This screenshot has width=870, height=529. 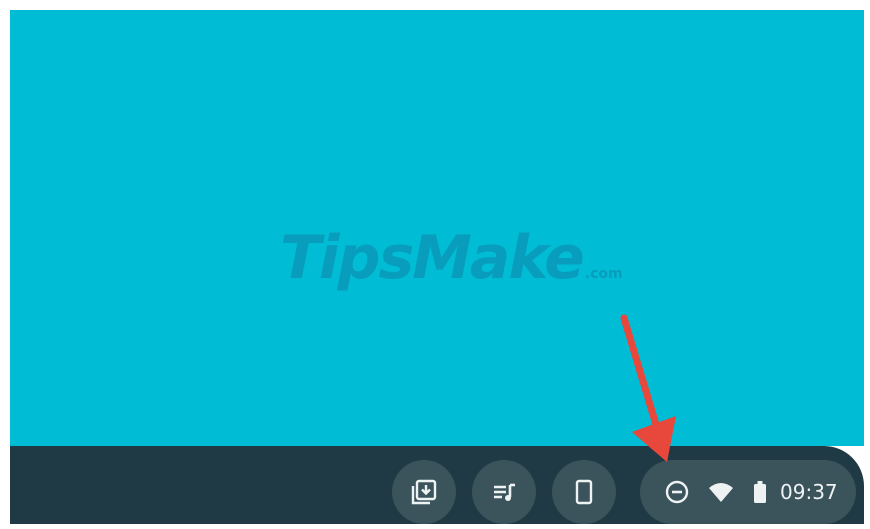 I want to click on watermark: TipsMake .com, so click(x=451, y=258).